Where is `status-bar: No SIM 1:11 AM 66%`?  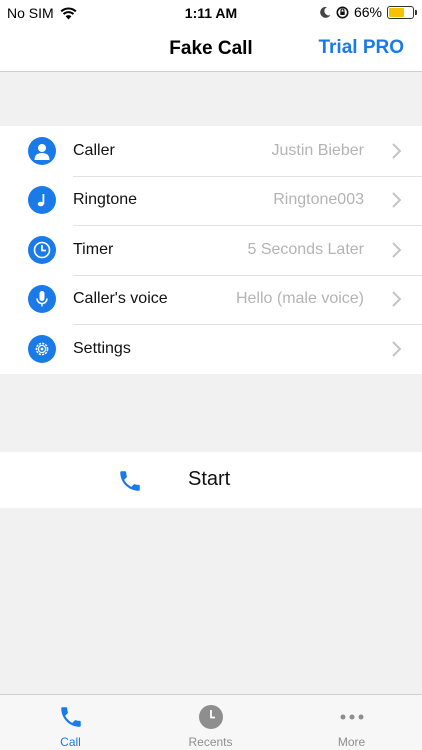 status-bar: No SIM 1:11 AM 66% is located at coordinates (211, 13).